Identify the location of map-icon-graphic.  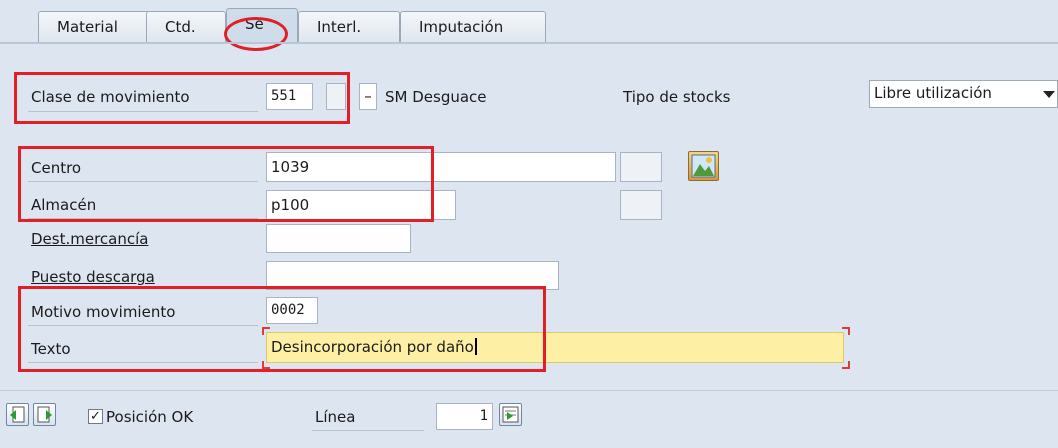
(703, 166).